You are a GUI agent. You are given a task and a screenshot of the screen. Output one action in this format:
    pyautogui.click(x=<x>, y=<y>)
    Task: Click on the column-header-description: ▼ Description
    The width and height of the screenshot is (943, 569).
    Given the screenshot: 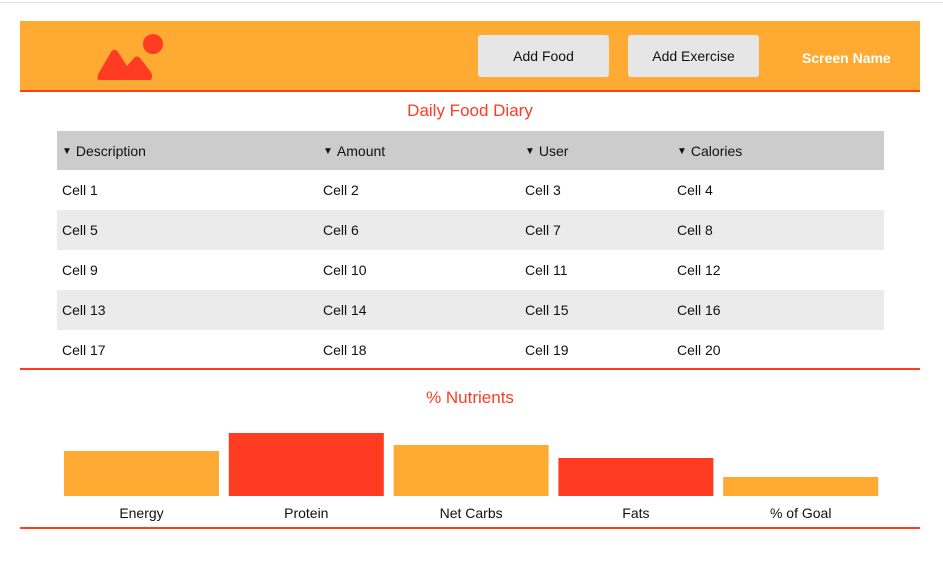 What is the action you would take?
    pyautogui.click(x=104, y=150)
    